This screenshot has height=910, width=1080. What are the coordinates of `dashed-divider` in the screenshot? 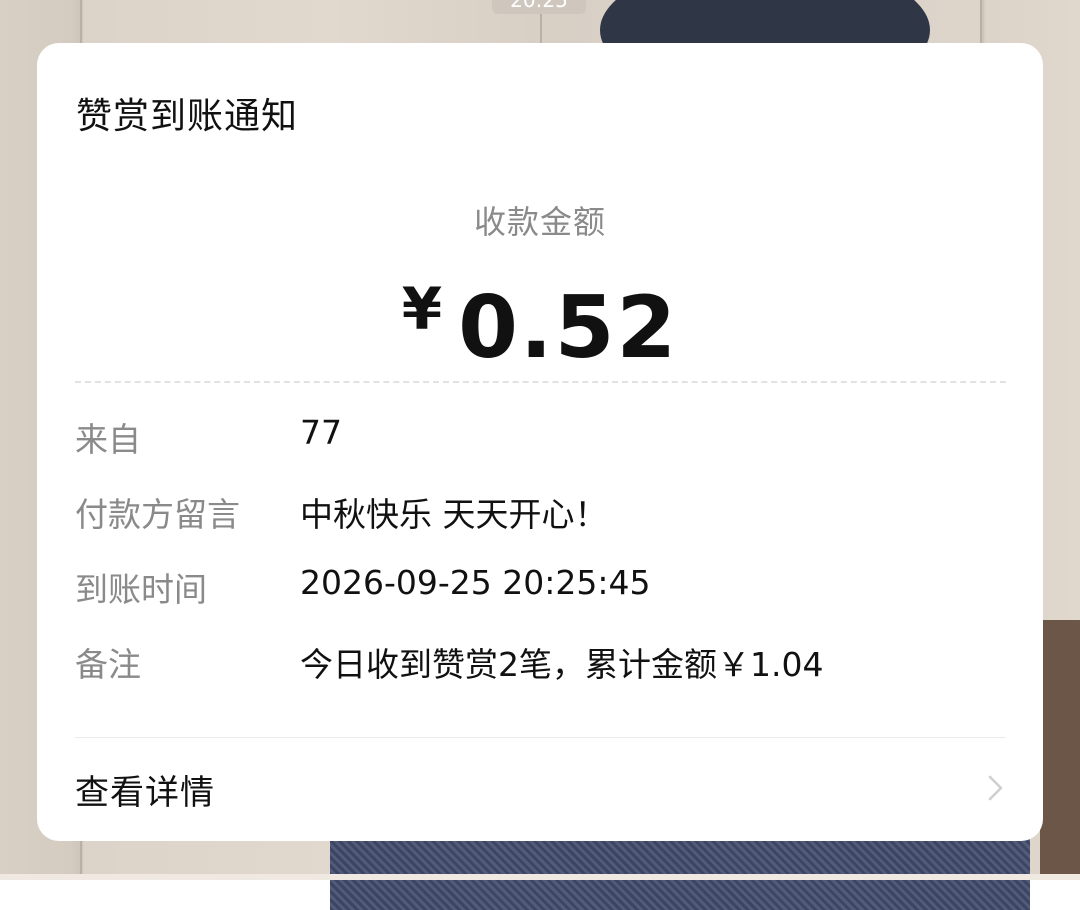 It's located at (540, 382).